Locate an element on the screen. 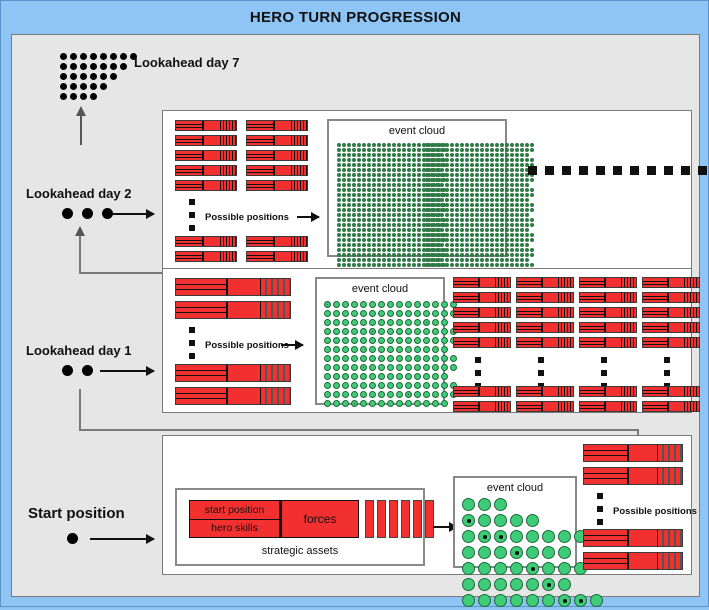  lookahead-day-1-dots is located at coordinates (77, 370).